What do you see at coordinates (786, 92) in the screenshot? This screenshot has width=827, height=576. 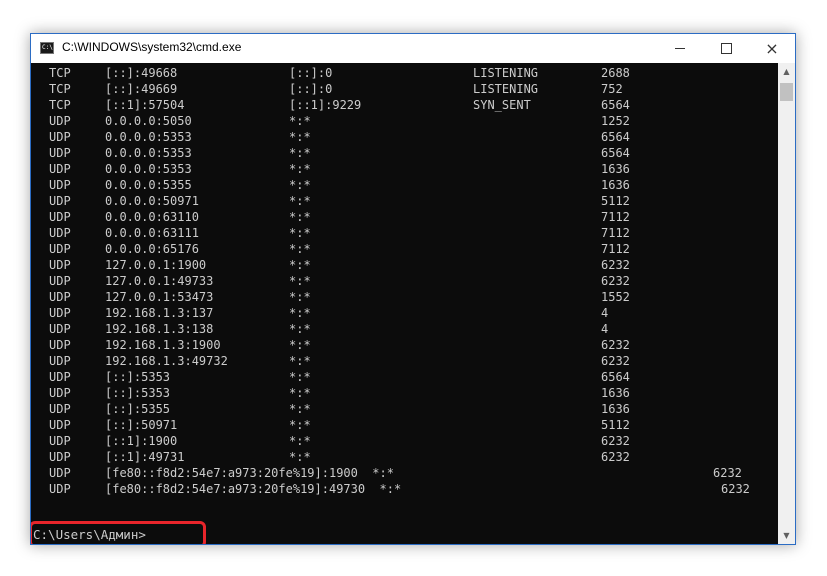 I see `scrollbar-thumb` at bounding box center [786, 92].